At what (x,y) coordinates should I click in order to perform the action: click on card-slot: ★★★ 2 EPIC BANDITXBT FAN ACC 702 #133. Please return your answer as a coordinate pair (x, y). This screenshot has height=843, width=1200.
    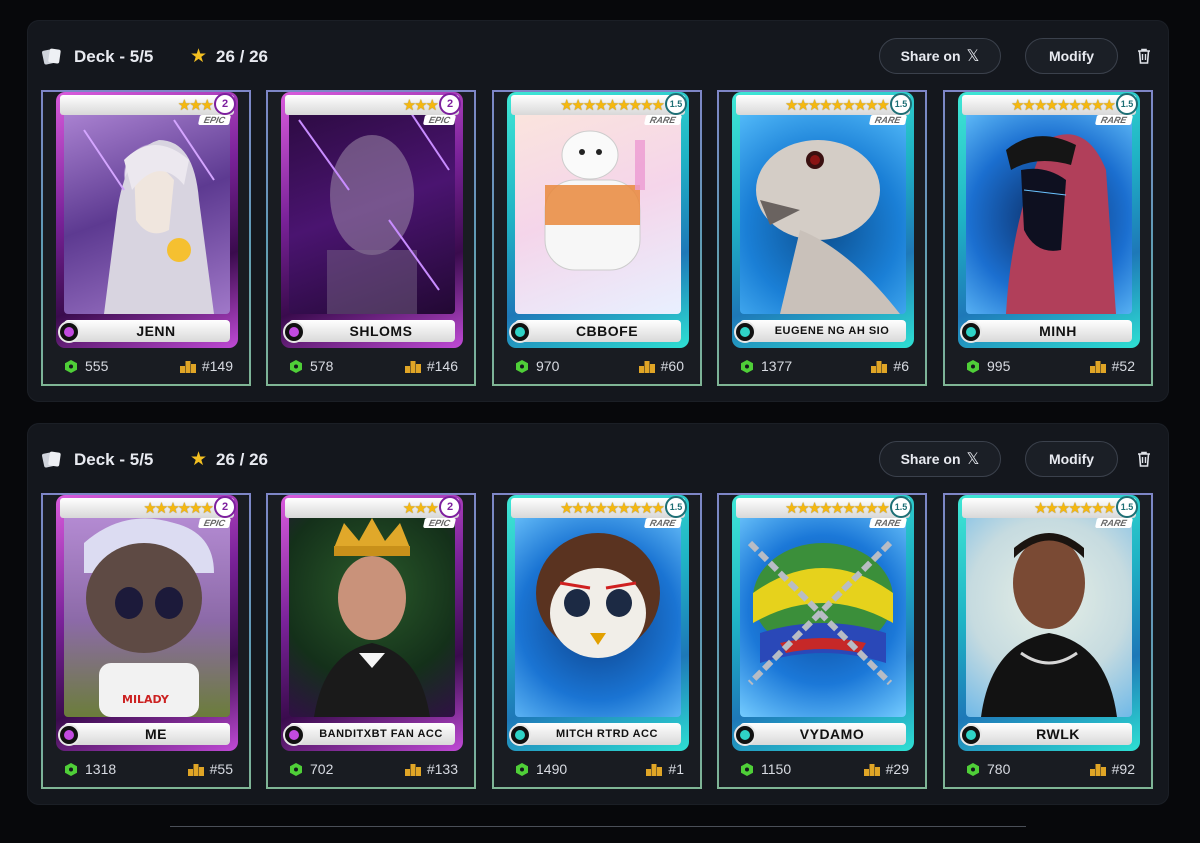
    Looking at the image, I should click on (371, 641).